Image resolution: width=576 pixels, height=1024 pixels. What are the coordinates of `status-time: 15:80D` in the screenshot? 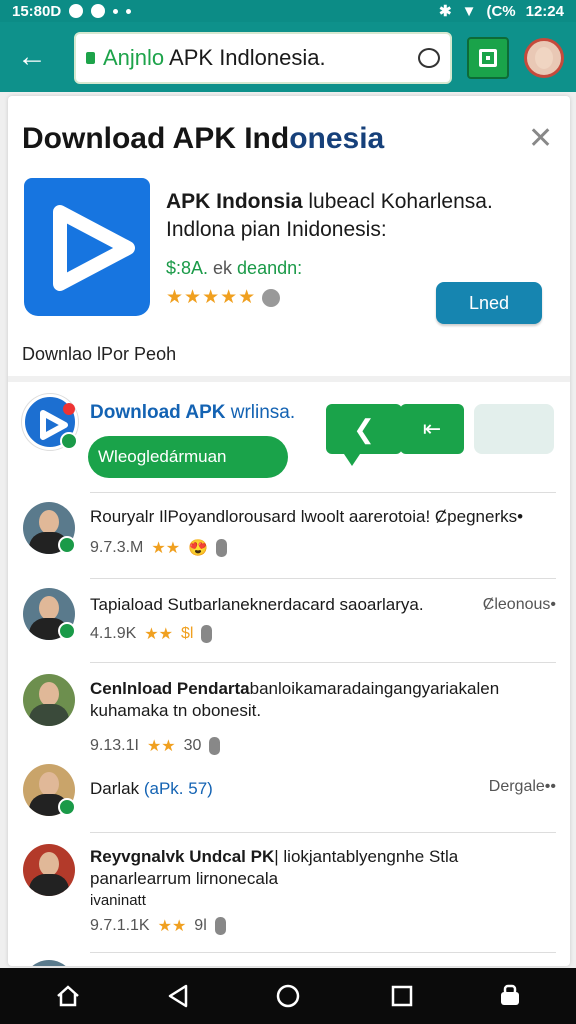 It's located at (37, 11).